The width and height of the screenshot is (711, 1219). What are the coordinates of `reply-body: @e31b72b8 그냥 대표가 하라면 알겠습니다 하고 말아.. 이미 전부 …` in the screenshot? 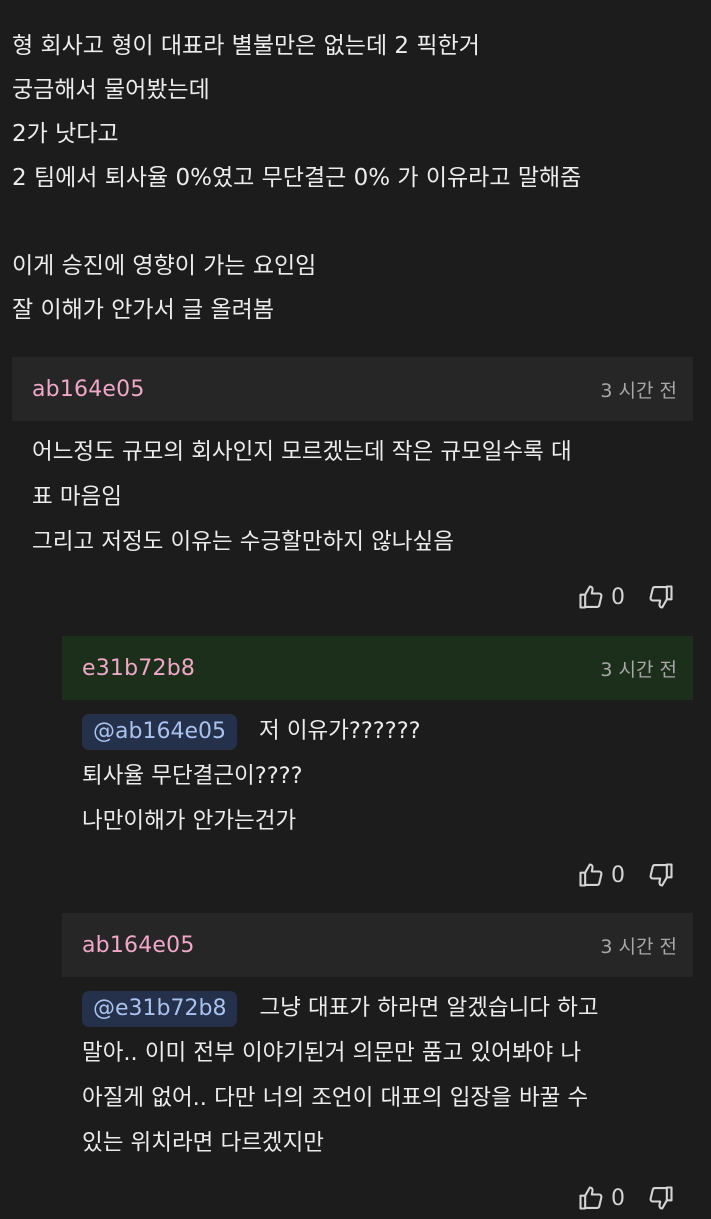 It's located at (340, 1076).